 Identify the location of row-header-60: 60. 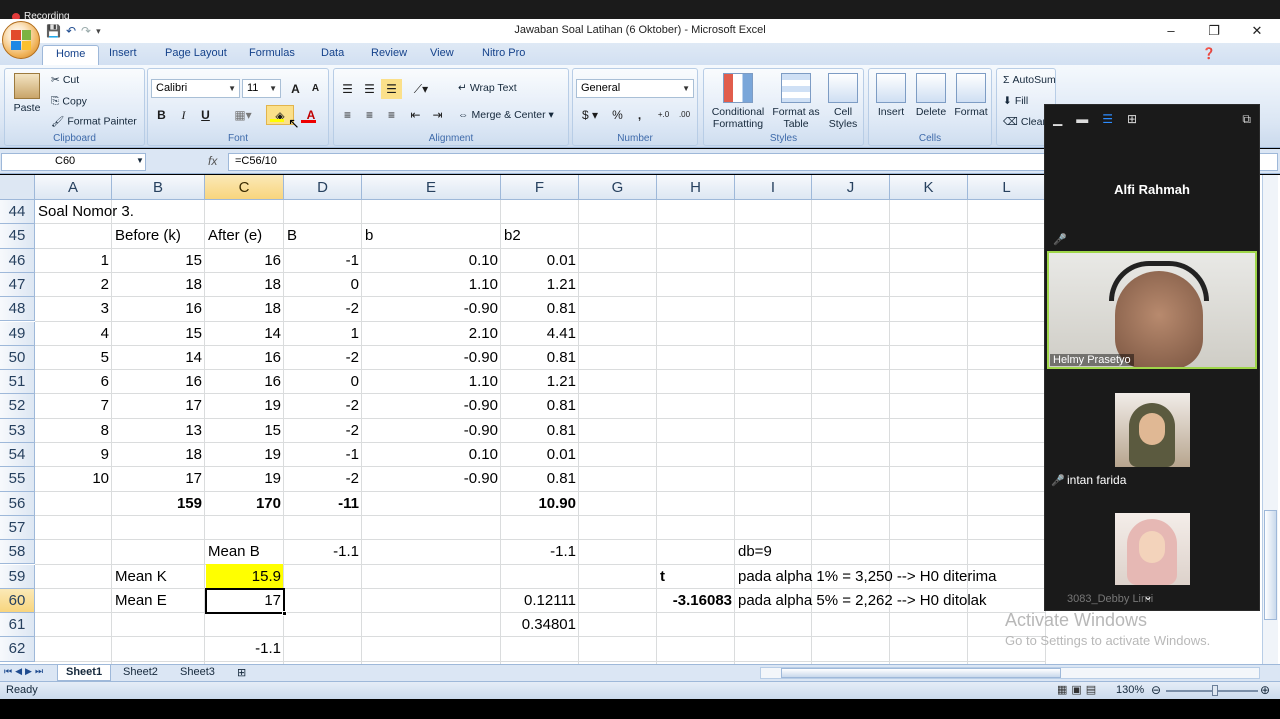
(17, 601).